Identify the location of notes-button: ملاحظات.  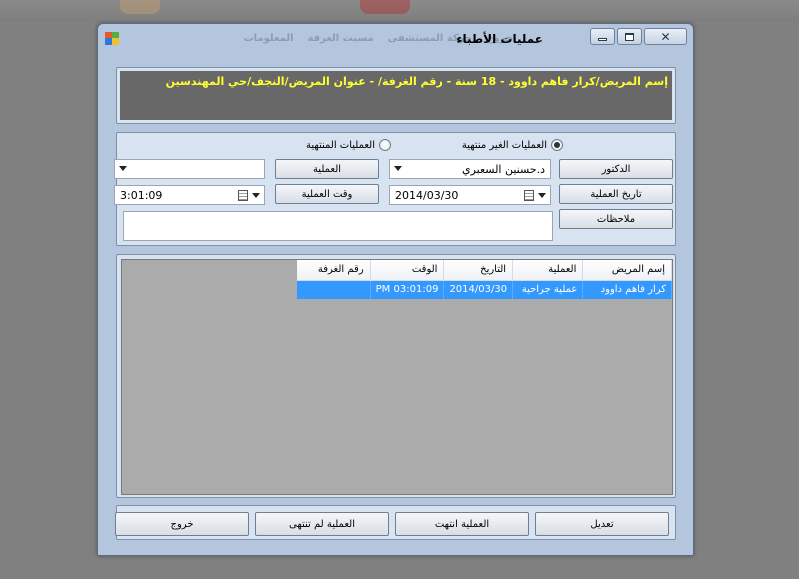
(616, 219).